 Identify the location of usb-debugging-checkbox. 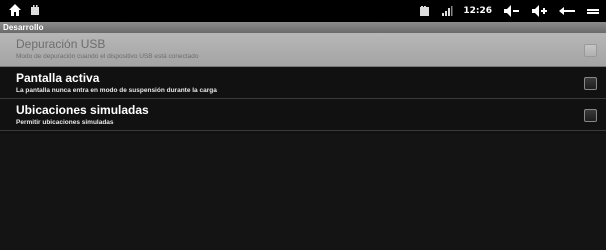
(590, 50).